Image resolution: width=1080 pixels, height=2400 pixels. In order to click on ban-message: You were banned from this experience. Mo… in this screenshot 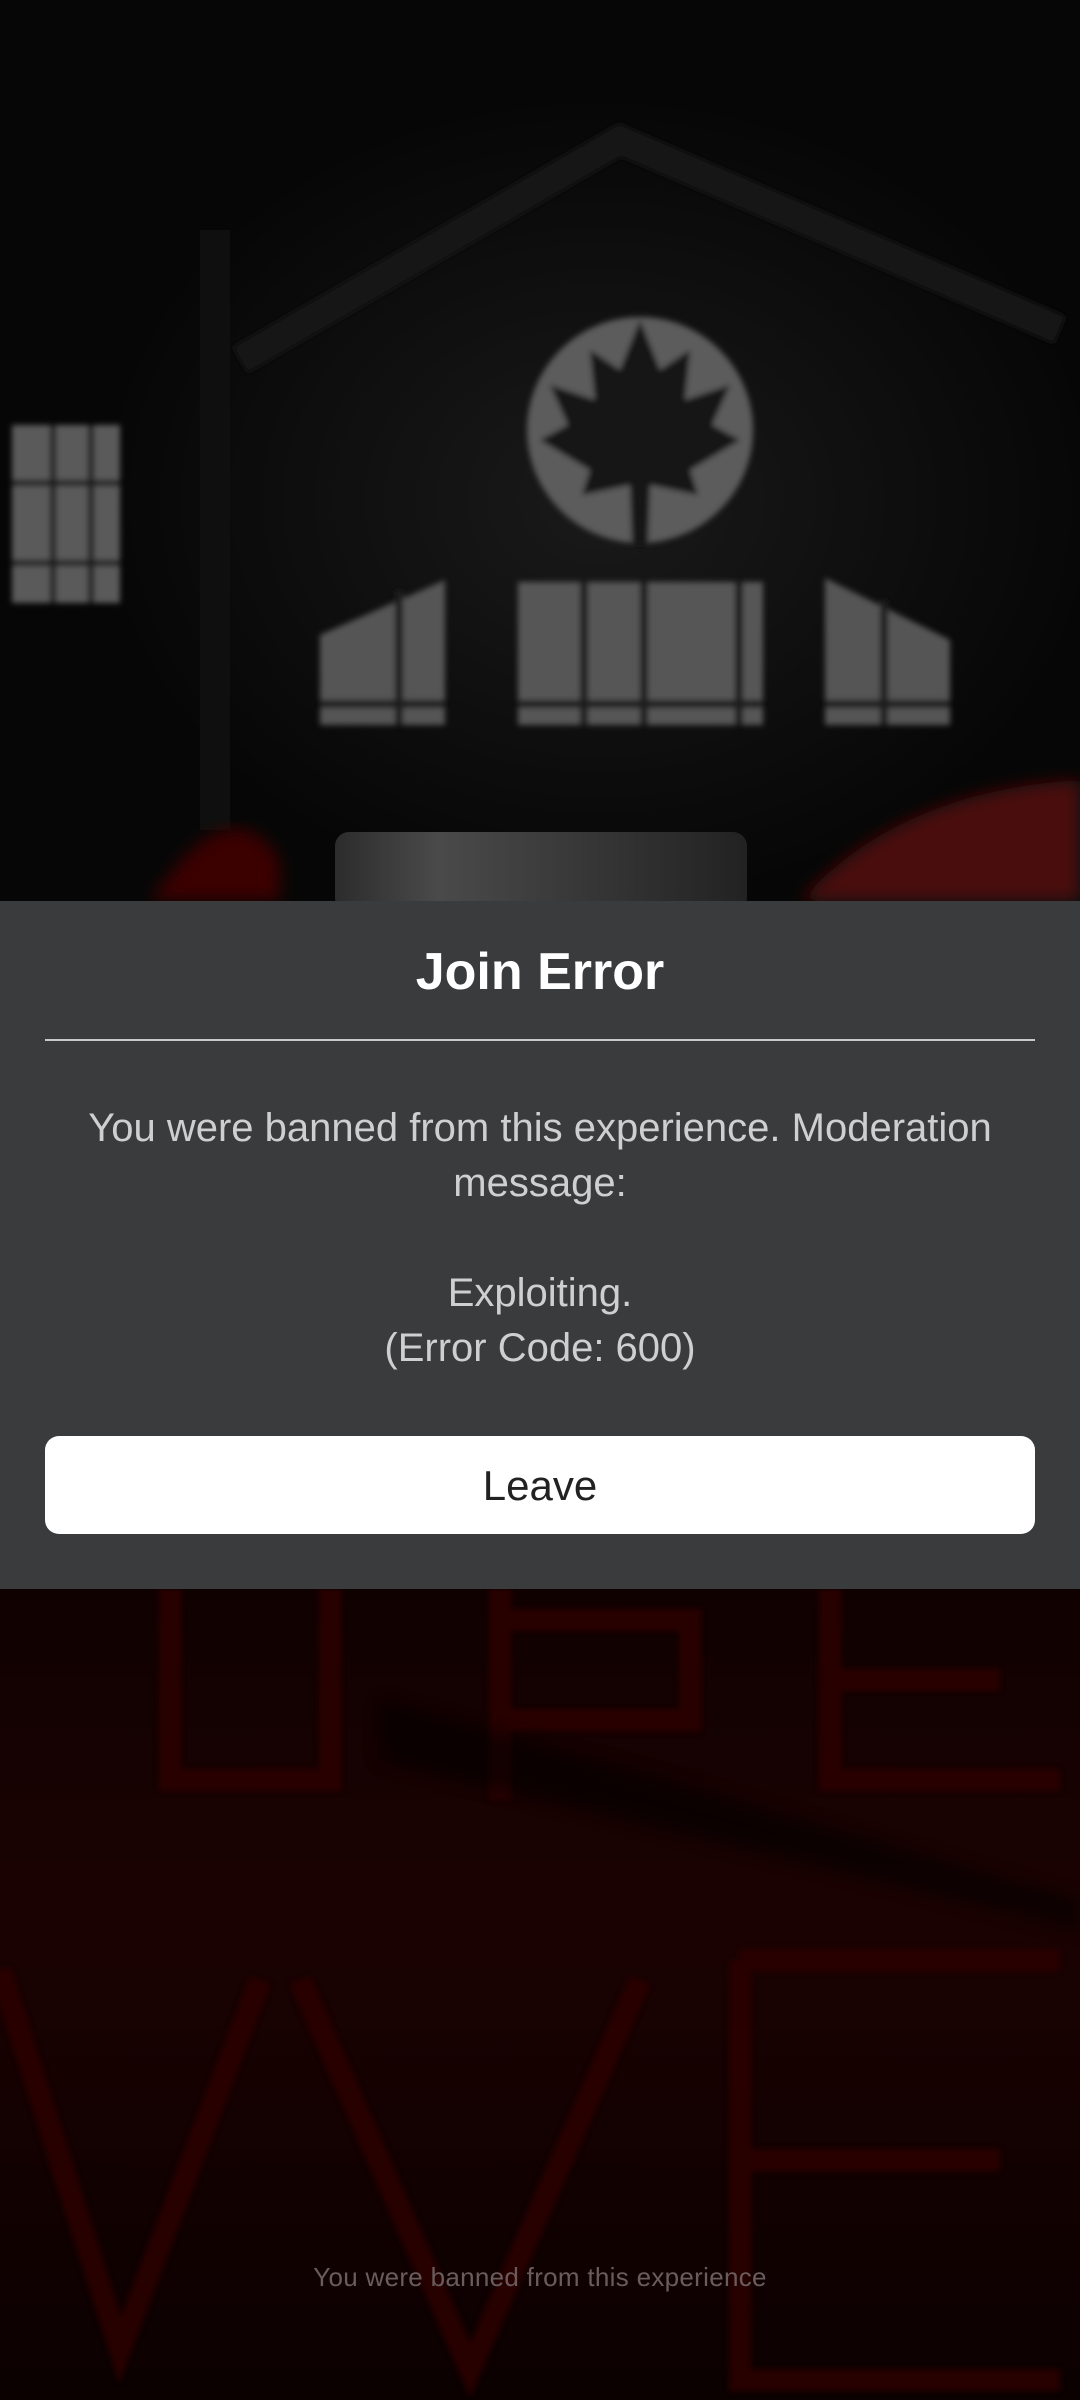, I will do `click(540, 1155)`.